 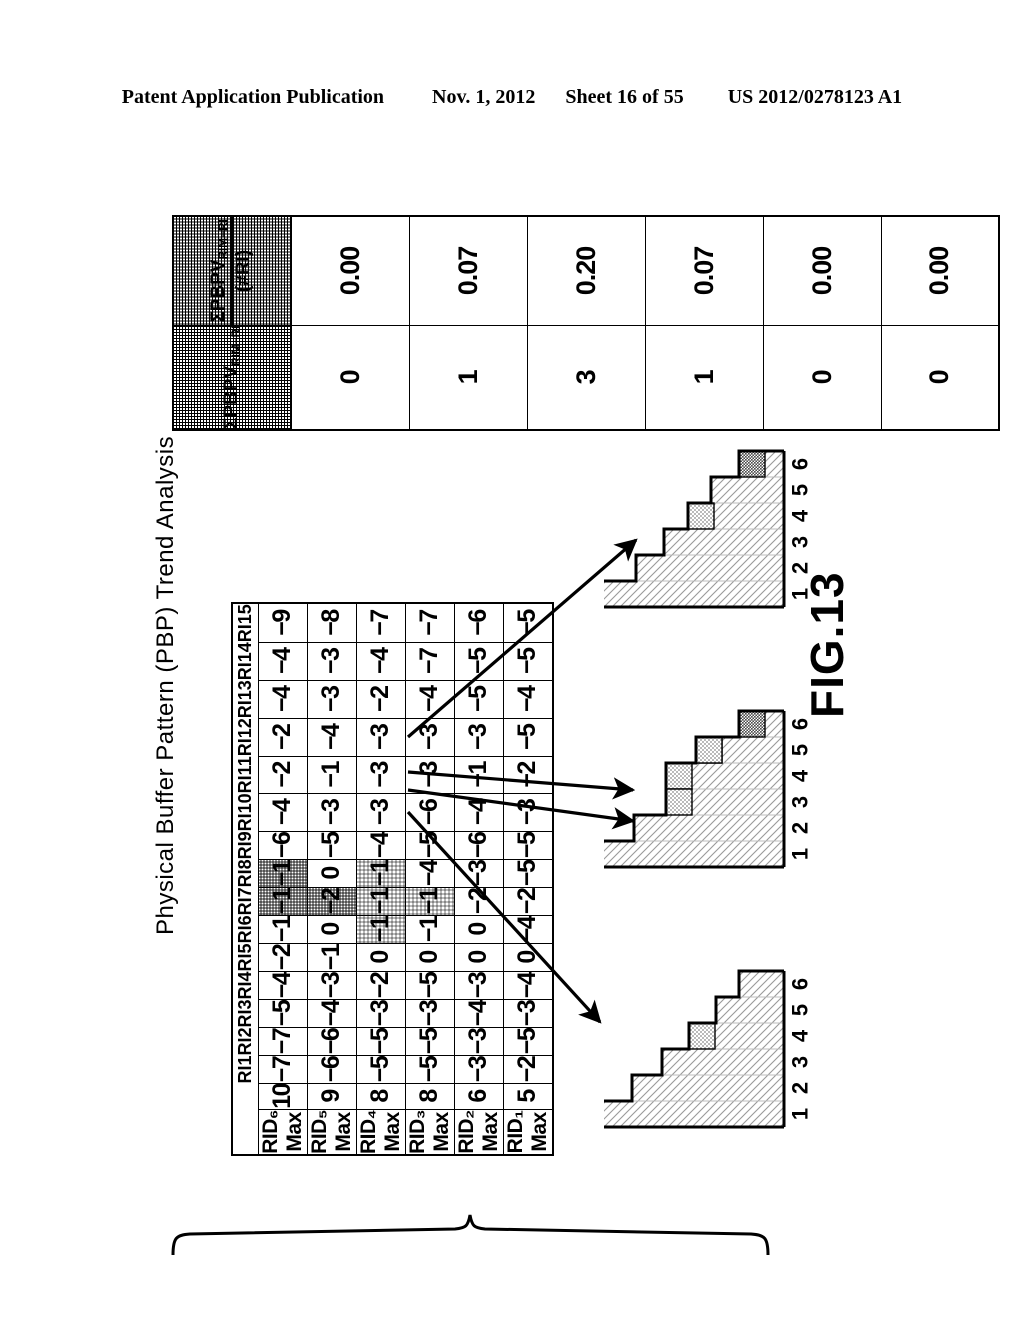 What do you see at coordinates (679, 802) in the screenshot?
I see `bar-3-light-segment` at bounding box center [679, 802].